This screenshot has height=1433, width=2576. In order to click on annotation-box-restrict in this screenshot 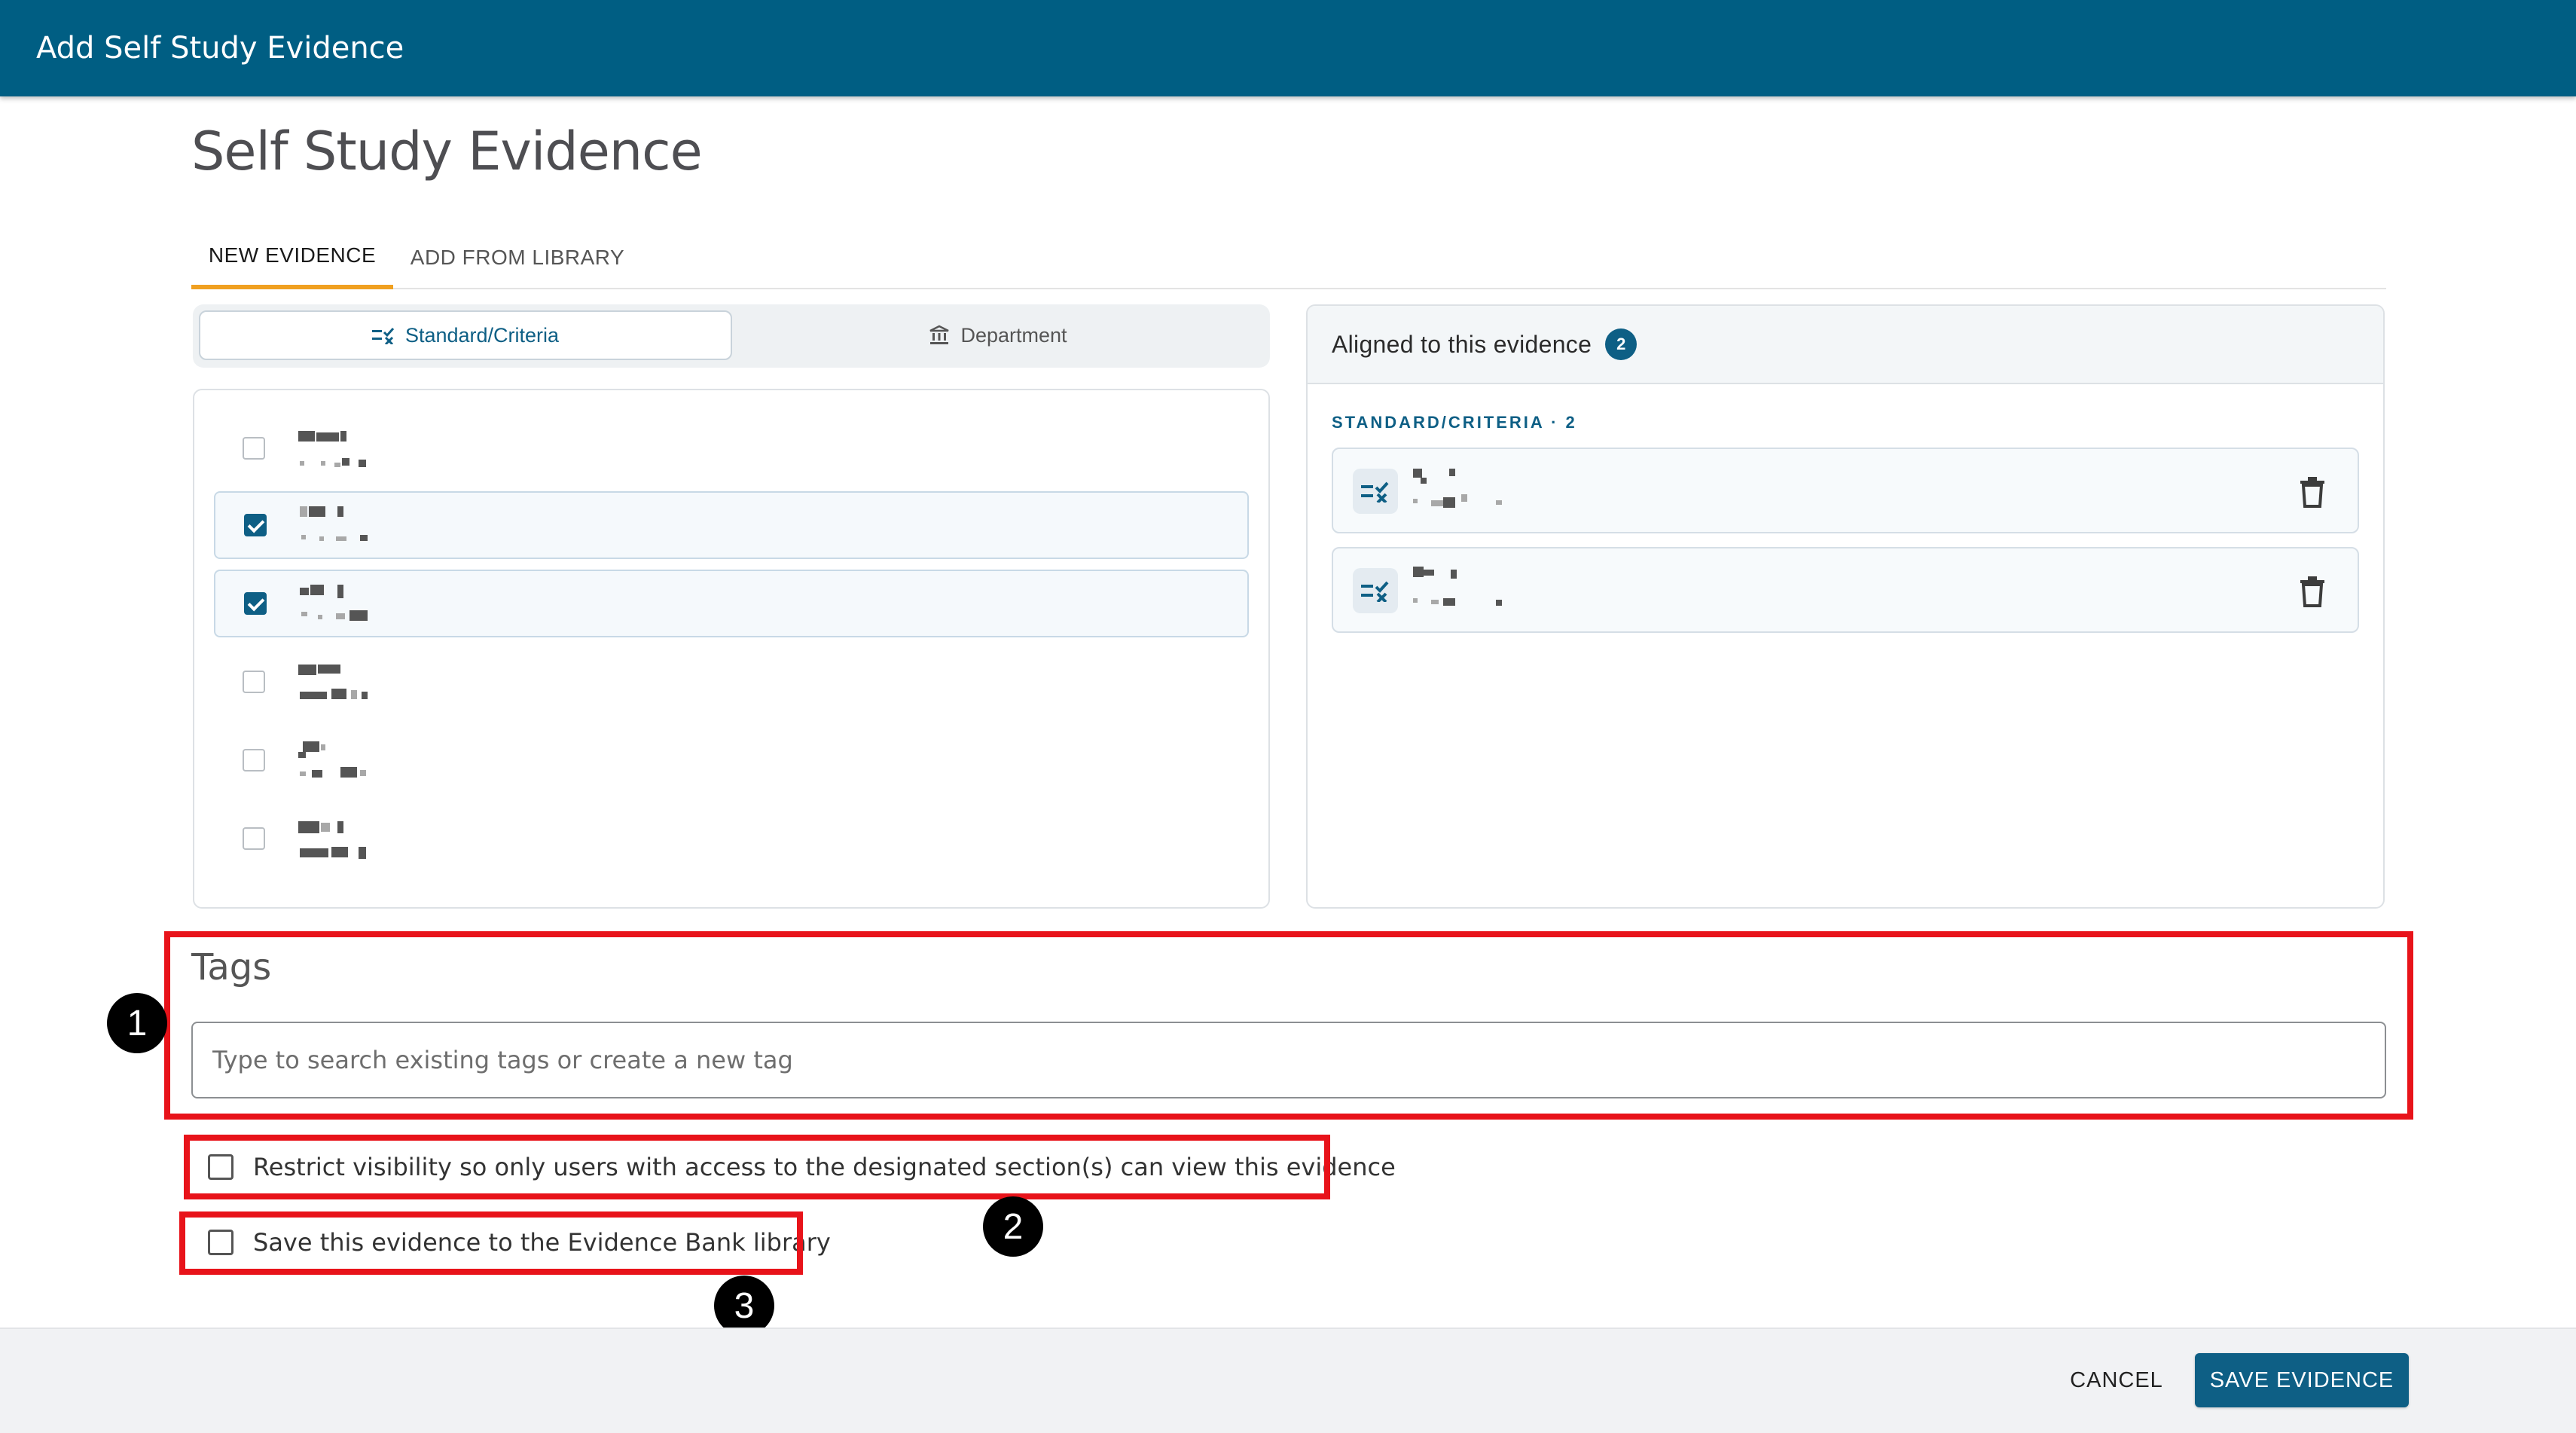, I will do `click(757, 1167)`.